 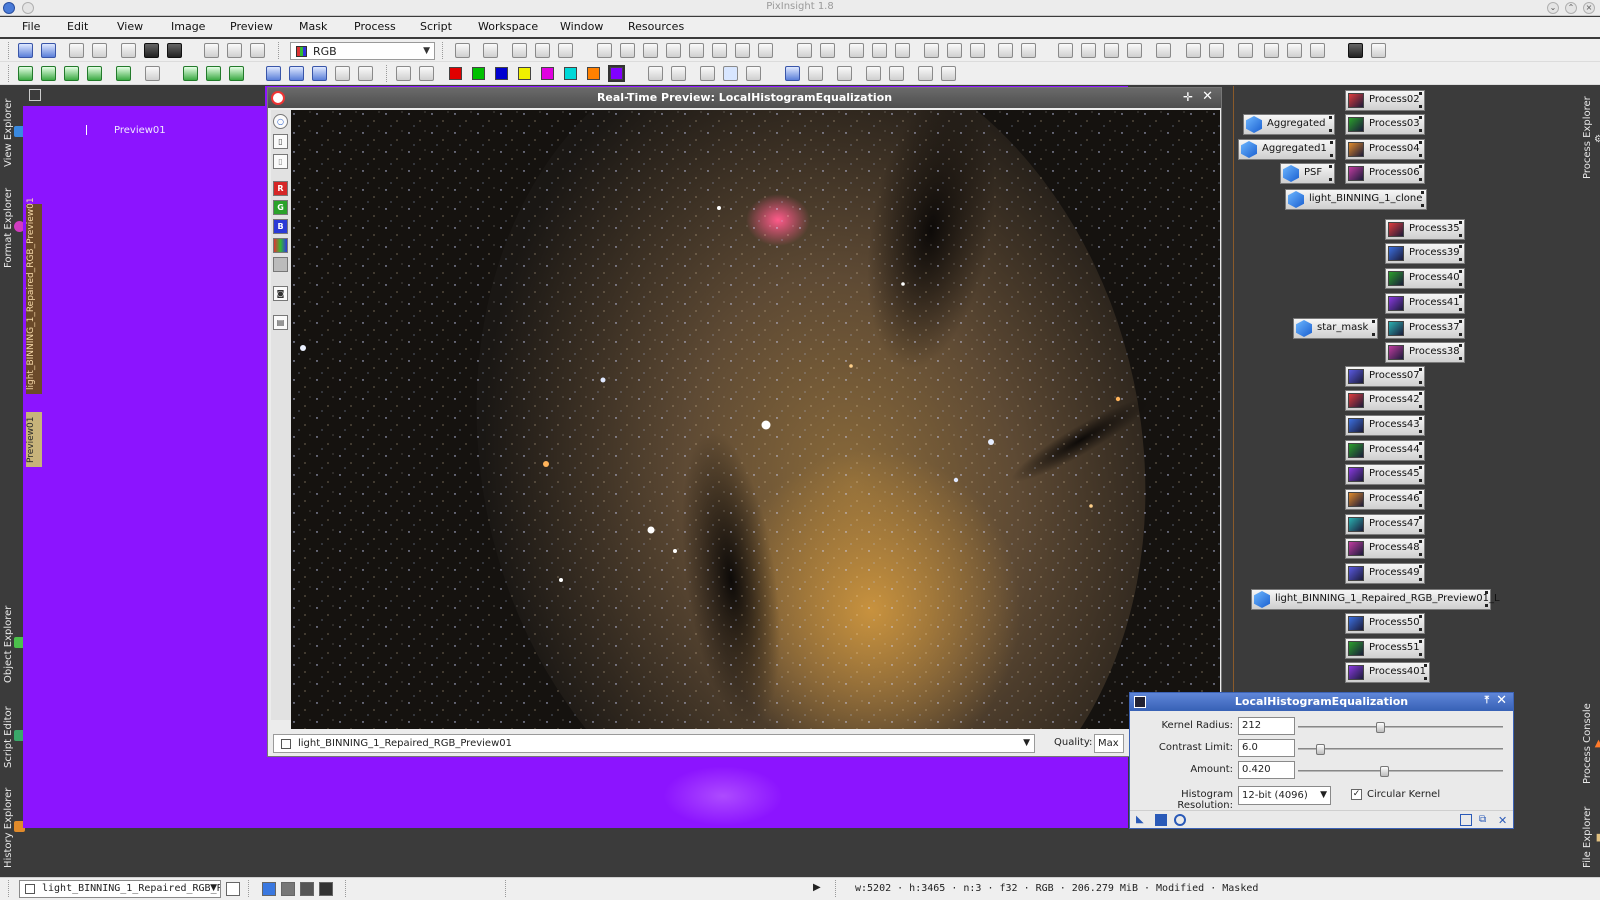 What do you see at coordinates (678, 73) in the screenshot?
I see `histogram-reset-icon` at bounding box center [678, 73].